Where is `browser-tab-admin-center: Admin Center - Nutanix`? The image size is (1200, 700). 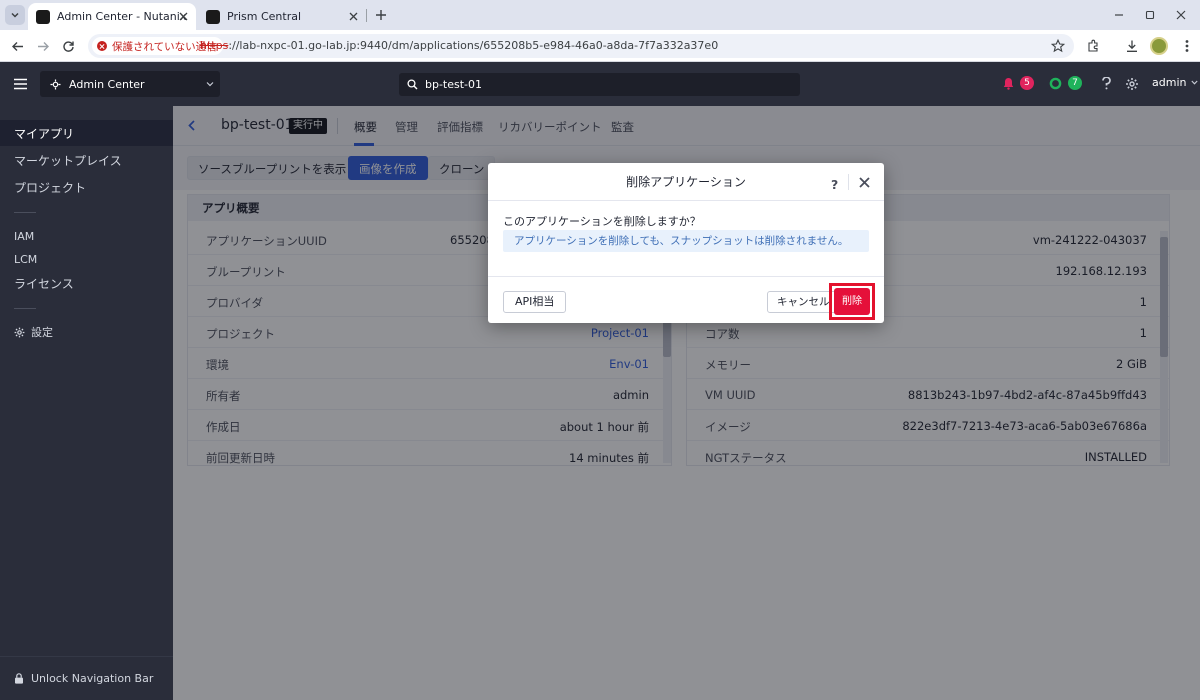 browser-tab-admin-center: Admin Center - Nutanix is located at coordinates (112, 16).